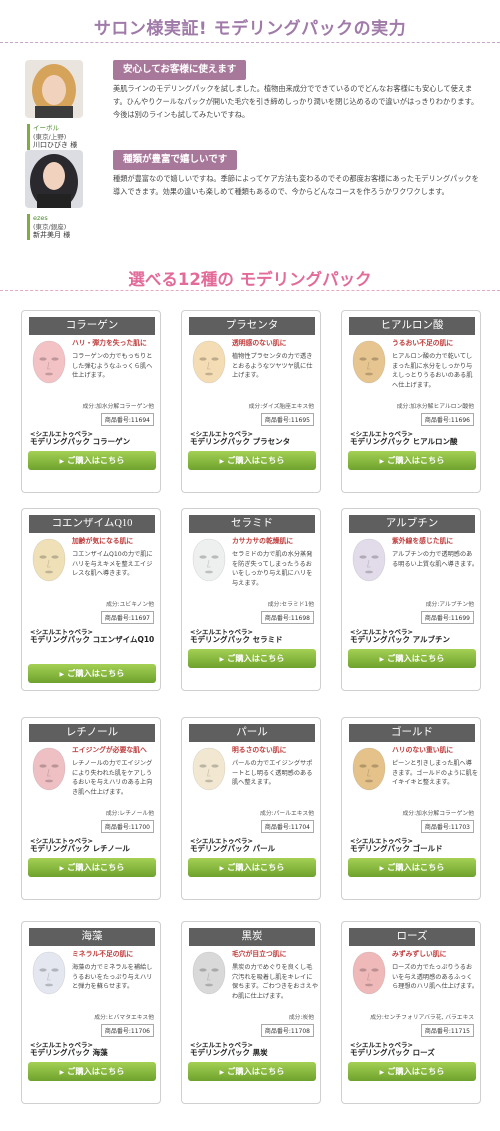  What do you see at coordinates (92, 937) in the screenshot?
I see `product-header: 海藻` at bounding box center [92, 937].